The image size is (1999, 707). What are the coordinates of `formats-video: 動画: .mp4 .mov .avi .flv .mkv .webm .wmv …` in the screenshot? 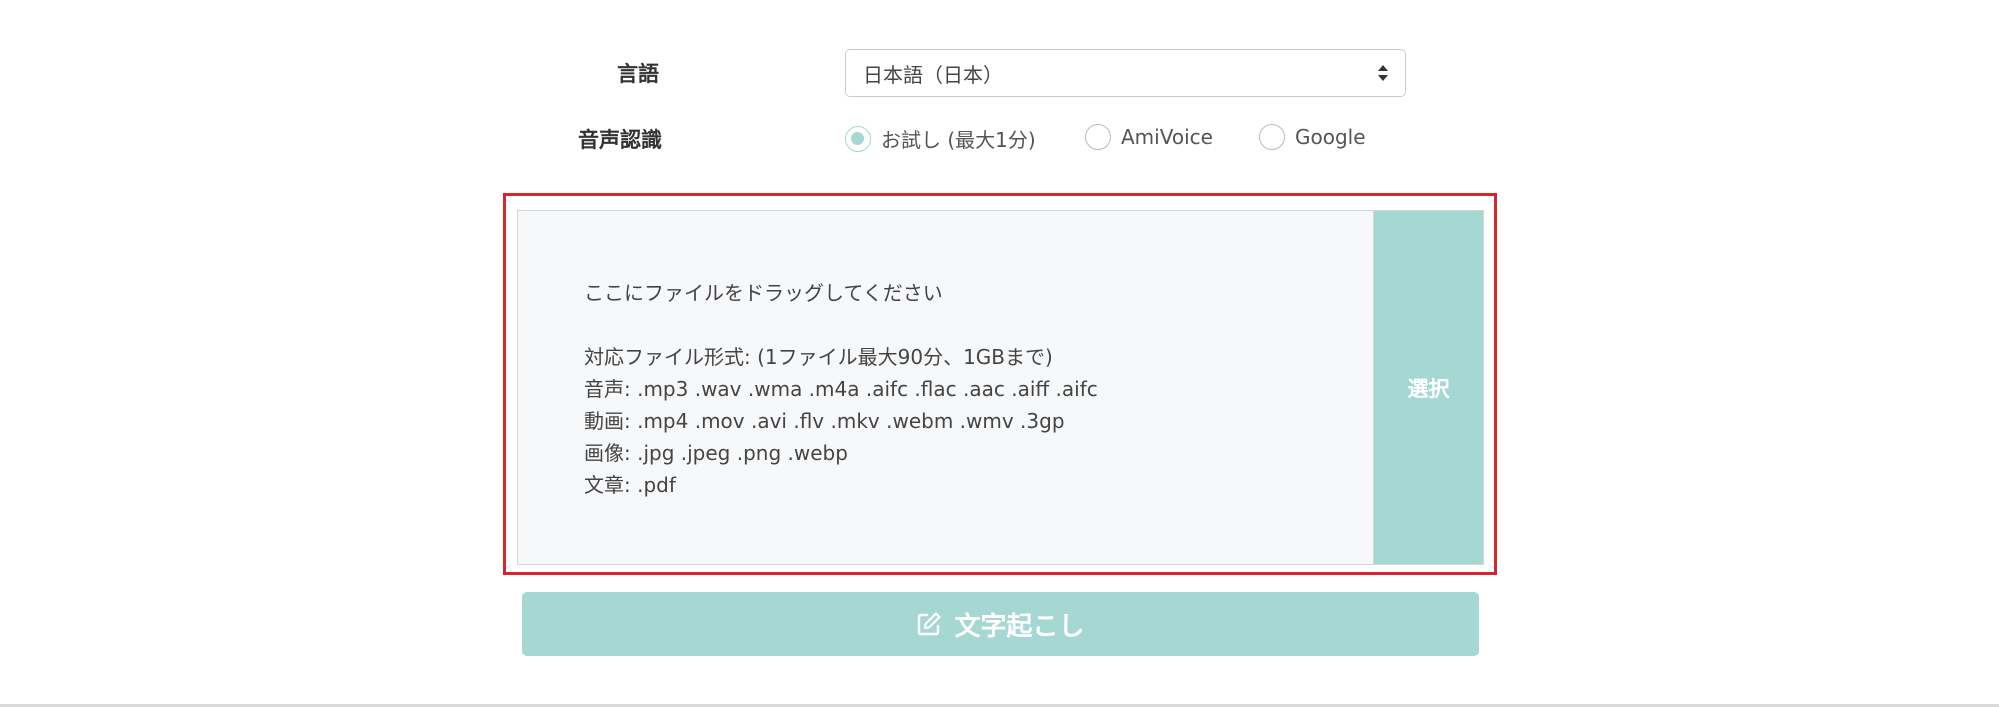 It's located at (824, 421).